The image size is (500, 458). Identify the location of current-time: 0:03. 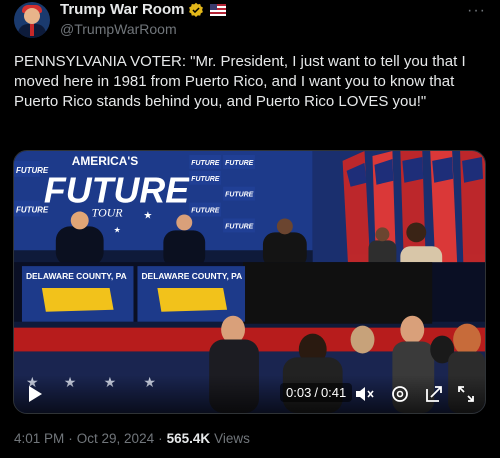
(299, 392).